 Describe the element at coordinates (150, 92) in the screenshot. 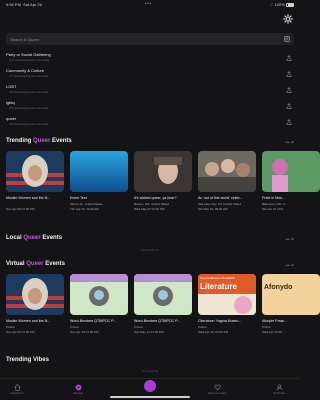

I see `category-item: LGBT (76 Upcoming Events in the Area)` at that location.